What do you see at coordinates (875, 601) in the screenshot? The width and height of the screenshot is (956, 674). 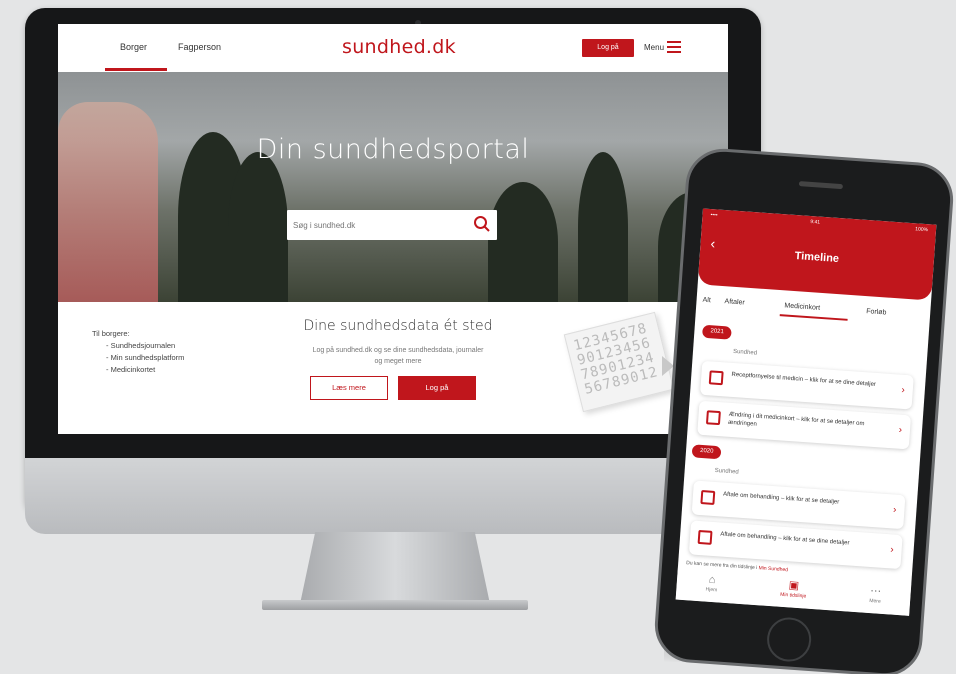 I see `tabbar-label: Mere` at bounding box center [875, 601].